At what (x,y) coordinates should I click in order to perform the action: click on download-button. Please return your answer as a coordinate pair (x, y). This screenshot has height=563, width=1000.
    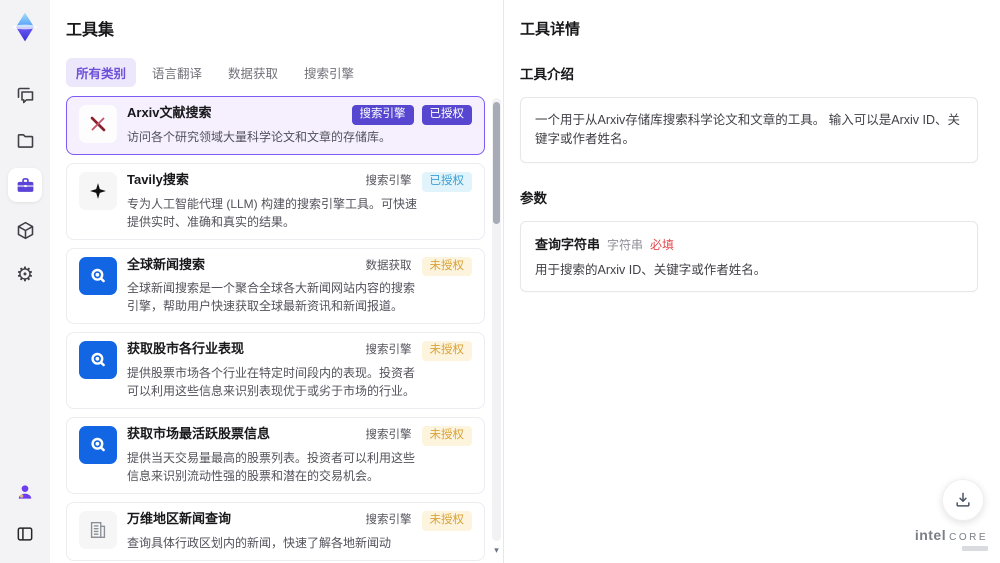
    Looking at the image, I should click on (963, 500).